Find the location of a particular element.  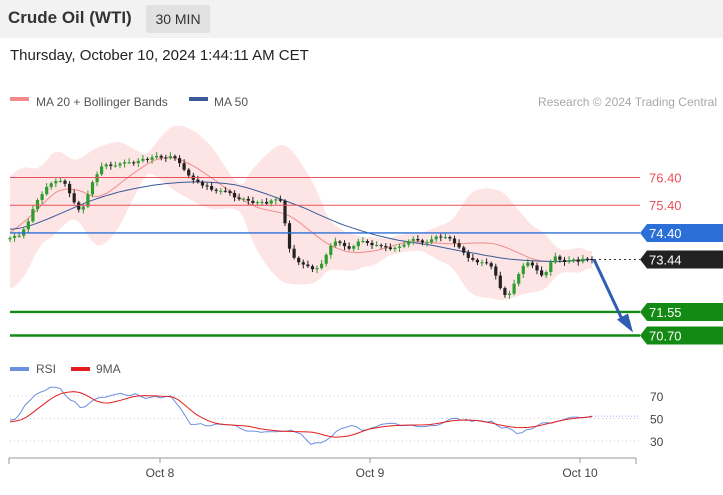

ma50-legend-label: MA 50 is located at coordinates (231, 102).